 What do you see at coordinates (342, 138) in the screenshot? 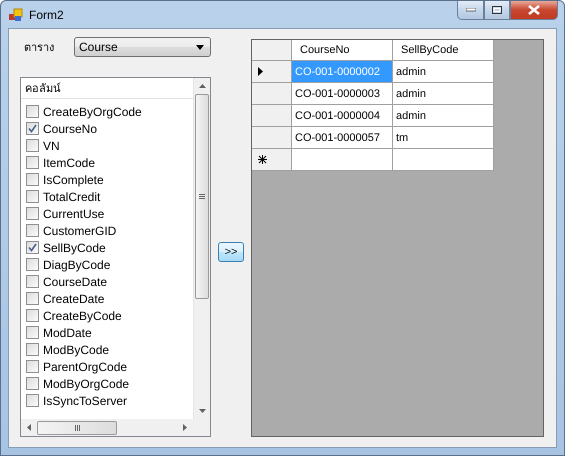
I see `table-cell: CO-001-0000057` at bounding box center [342, 138].